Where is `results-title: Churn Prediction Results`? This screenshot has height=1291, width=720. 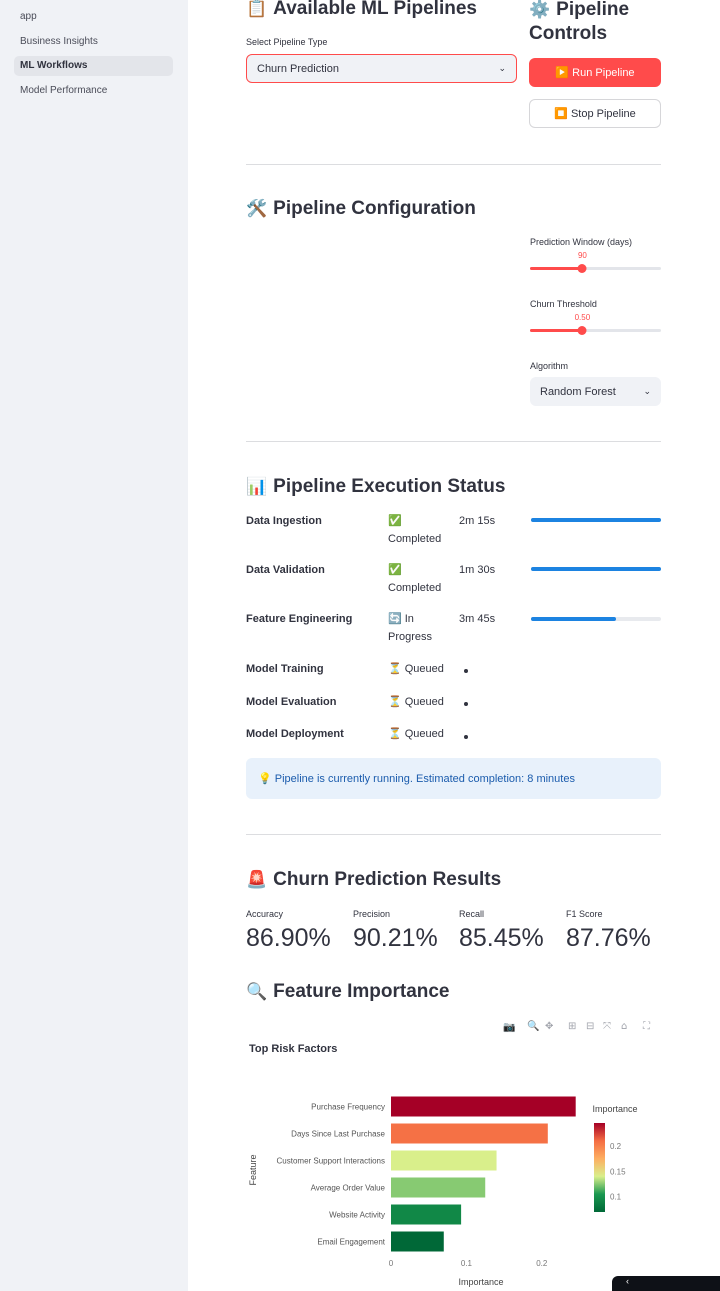
results-title: Churn Prediction Results is located at coordinates (387, 879).